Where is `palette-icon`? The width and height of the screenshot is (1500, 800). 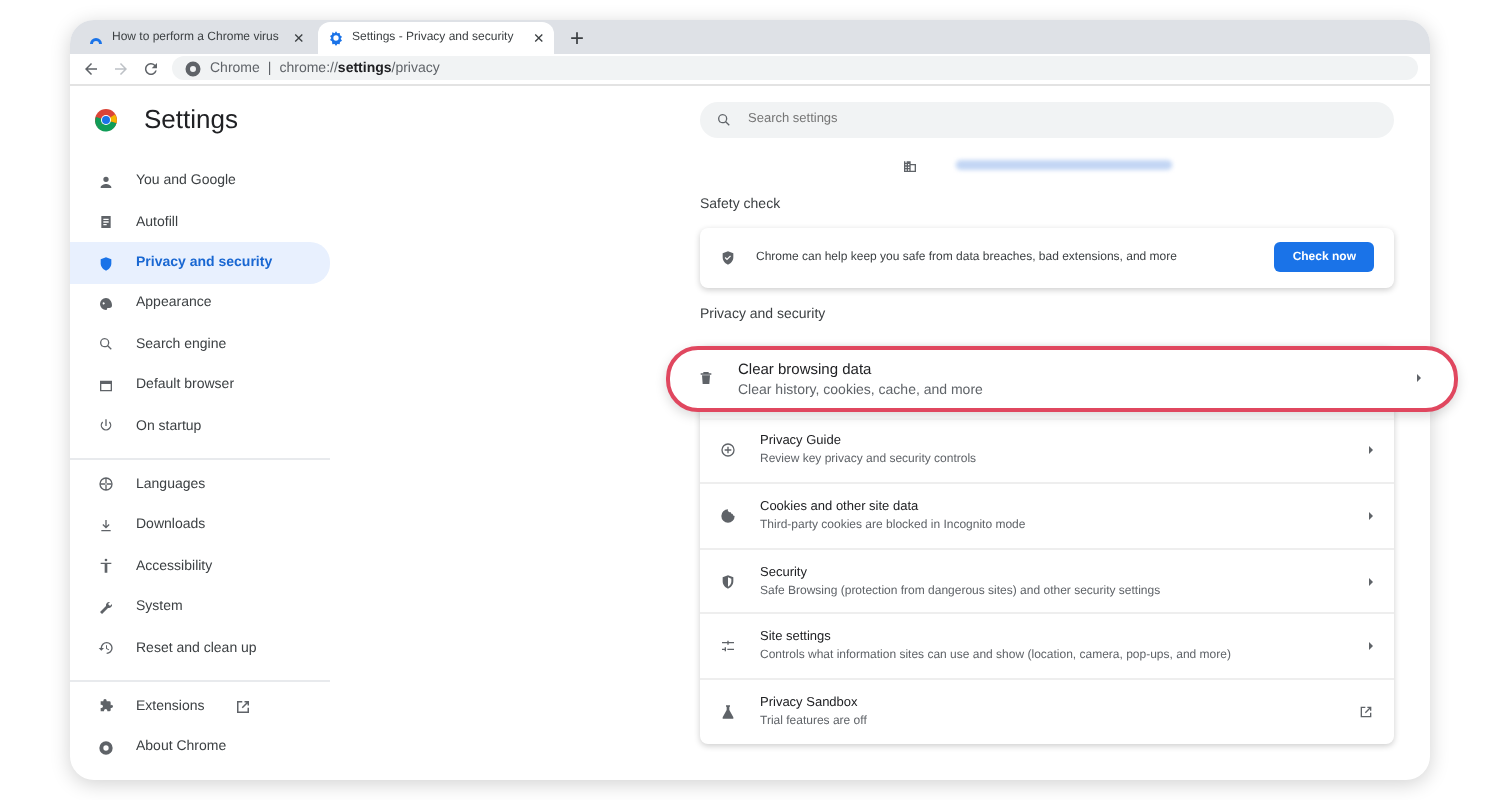
palette-icon is located at coordinates (106, 303).